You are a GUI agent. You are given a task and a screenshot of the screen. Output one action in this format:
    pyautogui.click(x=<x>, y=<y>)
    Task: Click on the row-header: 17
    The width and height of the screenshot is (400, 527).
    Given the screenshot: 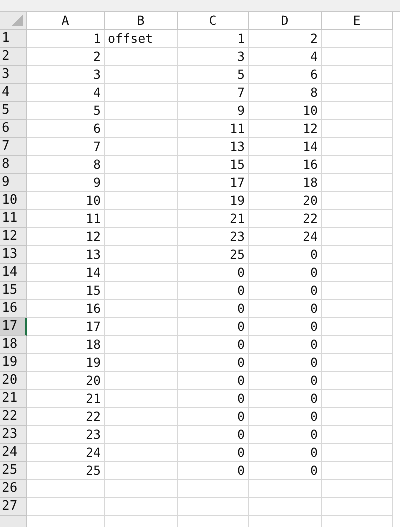 What is the action you would take?
    pyautogui.click(x=13, y=327)
    